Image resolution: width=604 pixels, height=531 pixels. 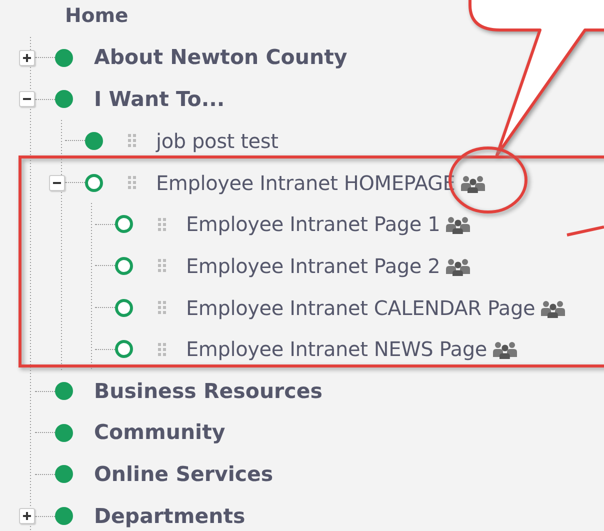 I want to click on tree-node-label: job post test, so click(x=217, y=141).